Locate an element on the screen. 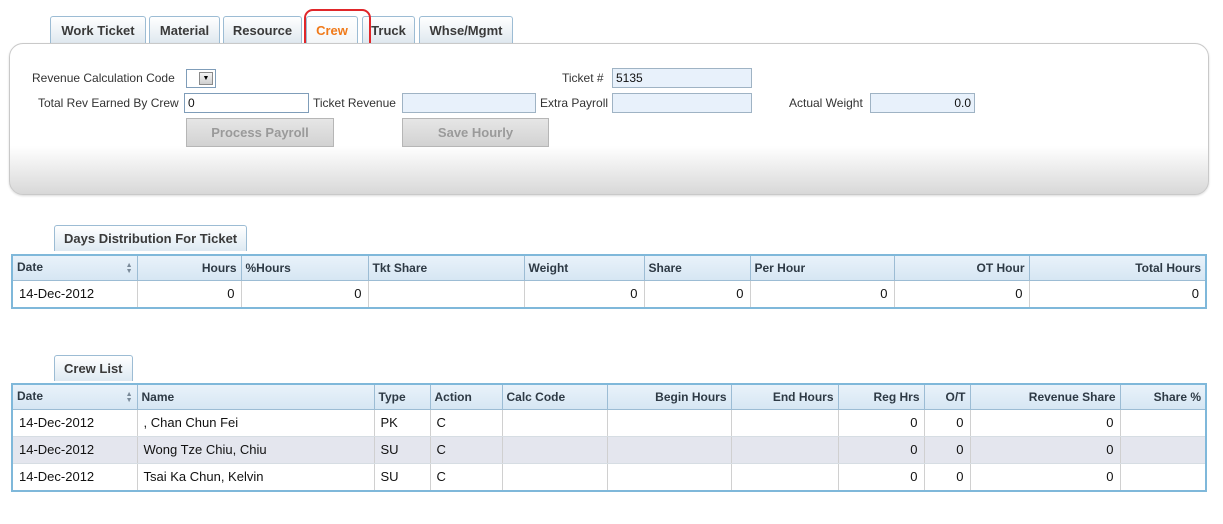 This screenshot has width=1223, height=524. table-row: 14-Dec-2012 , Chan Chun Fei PK C 0 0 0 is located at coordinates (609, 423).